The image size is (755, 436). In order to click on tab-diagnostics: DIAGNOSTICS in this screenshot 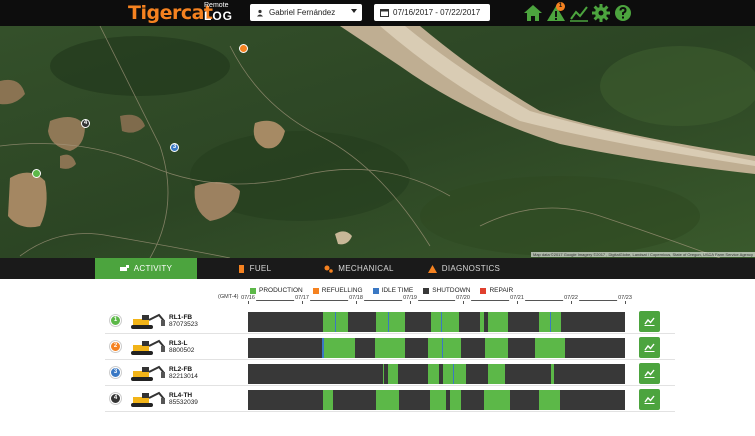, I will do `click(464, 268)`.